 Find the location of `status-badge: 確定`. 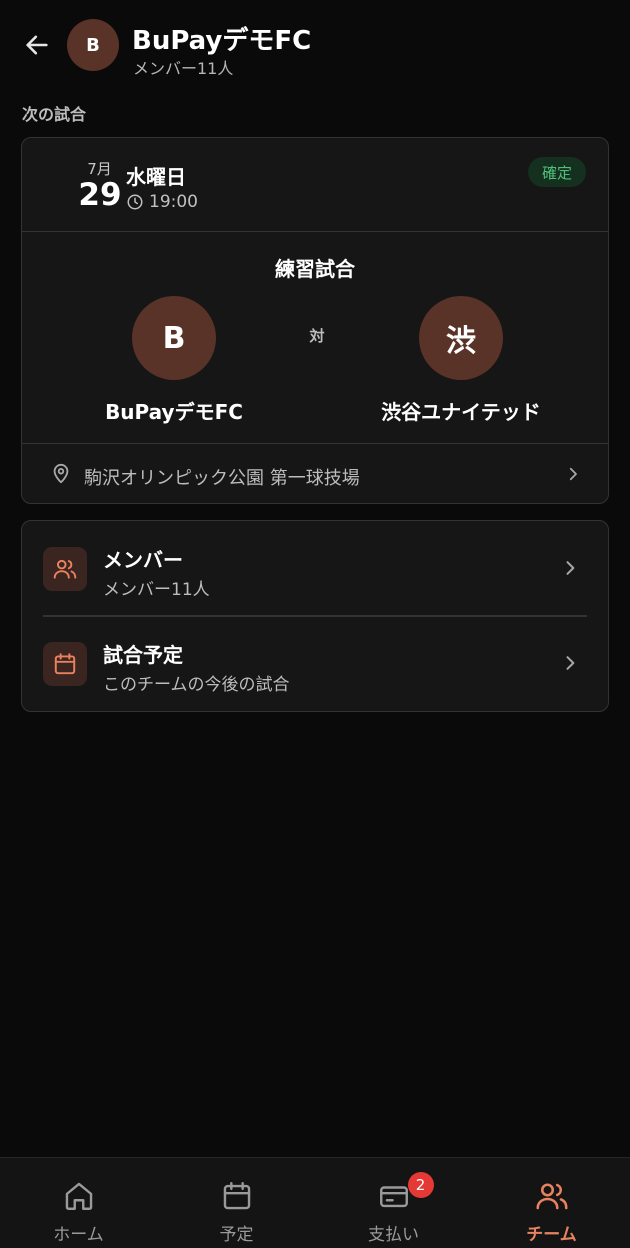

status-badge: 確定 is located at coordinates (556, 172).